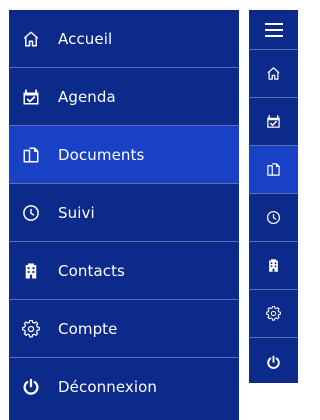  I want to click on rail-item-suivi, so click(273, 218).